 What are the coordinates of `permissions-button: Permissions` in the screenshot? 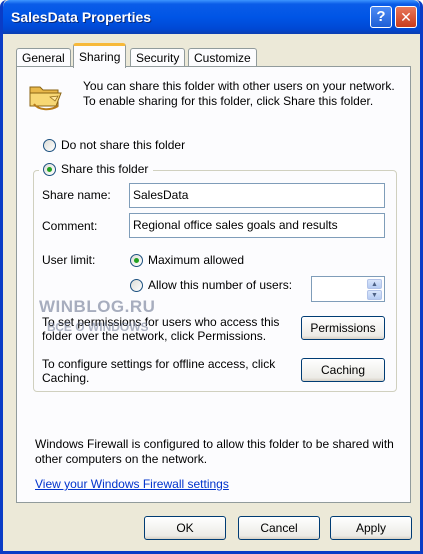 It's located at (343, 328).